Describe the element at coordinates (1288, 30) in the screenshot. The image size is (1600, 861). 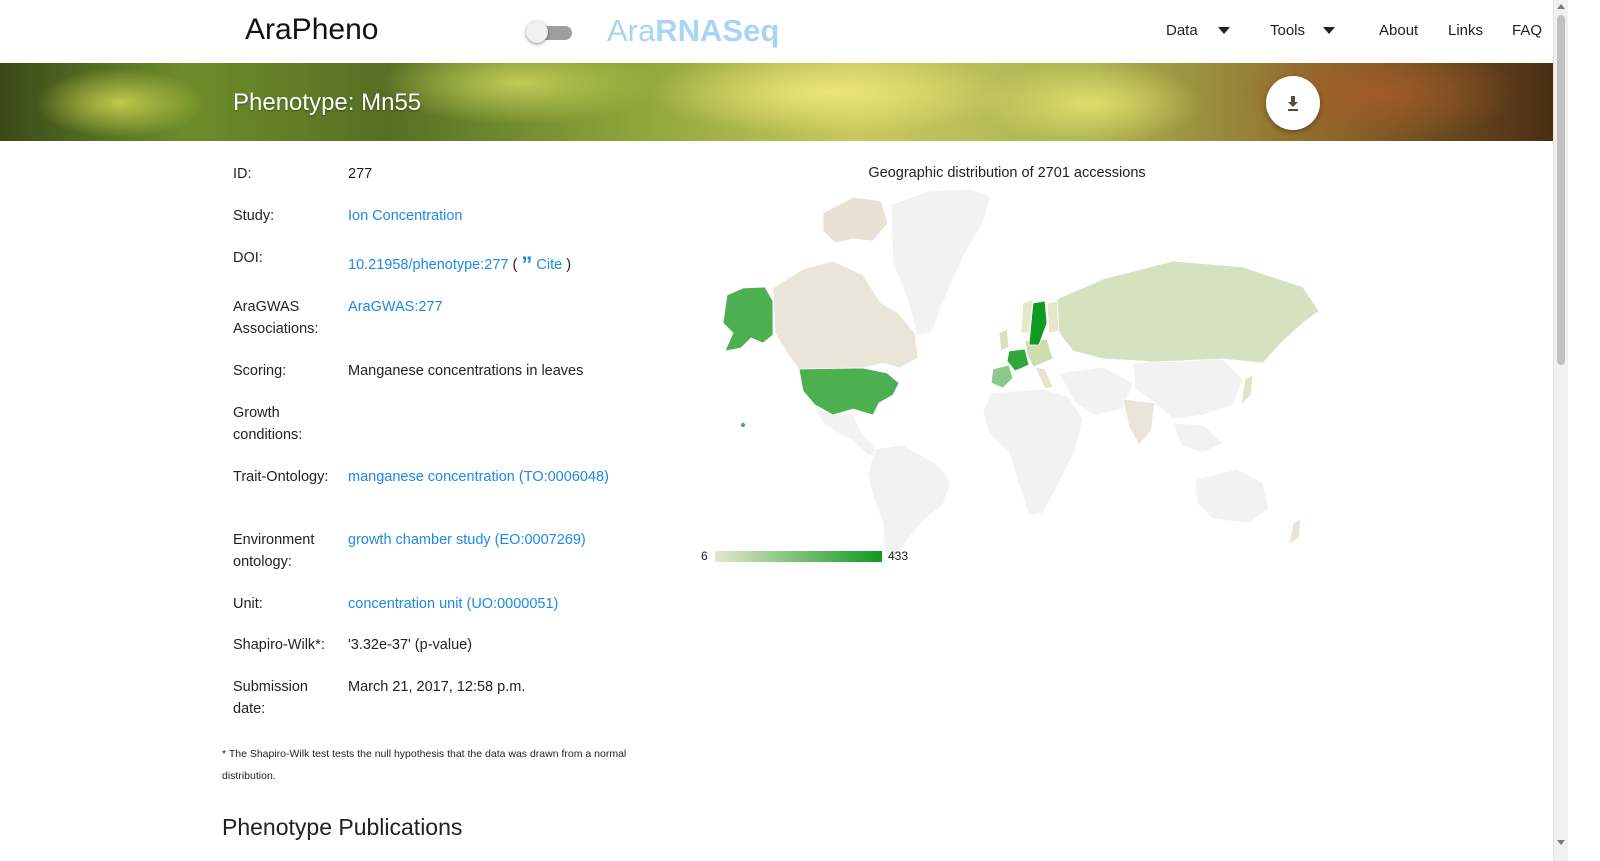
I see `nav-tools-label: Tools` at that location.